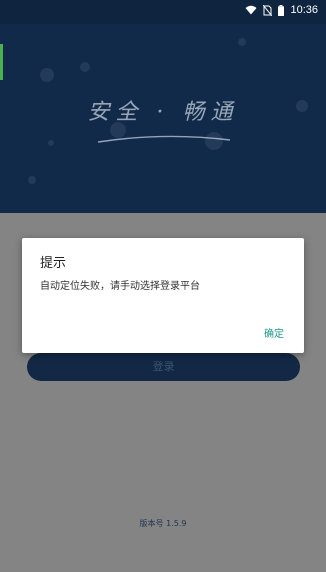 The width and height of the screenshot is (326, 572). I want to click on version-label: 版本号 1.5.9, so click(163, 523).